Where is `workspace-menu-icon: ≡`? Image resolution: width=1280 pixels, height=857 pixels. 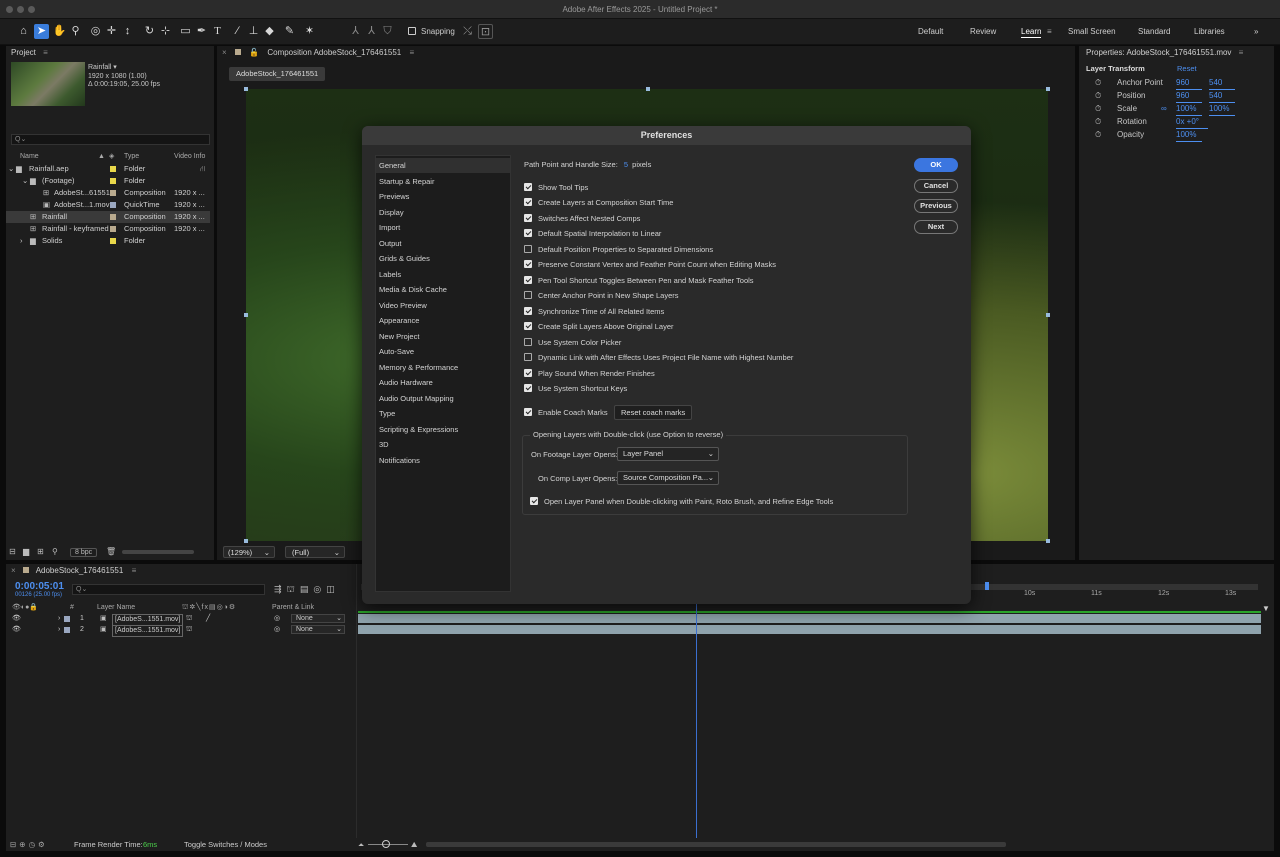
workspace-menu-icon: ≡ is located at coordinates (1049, 31).